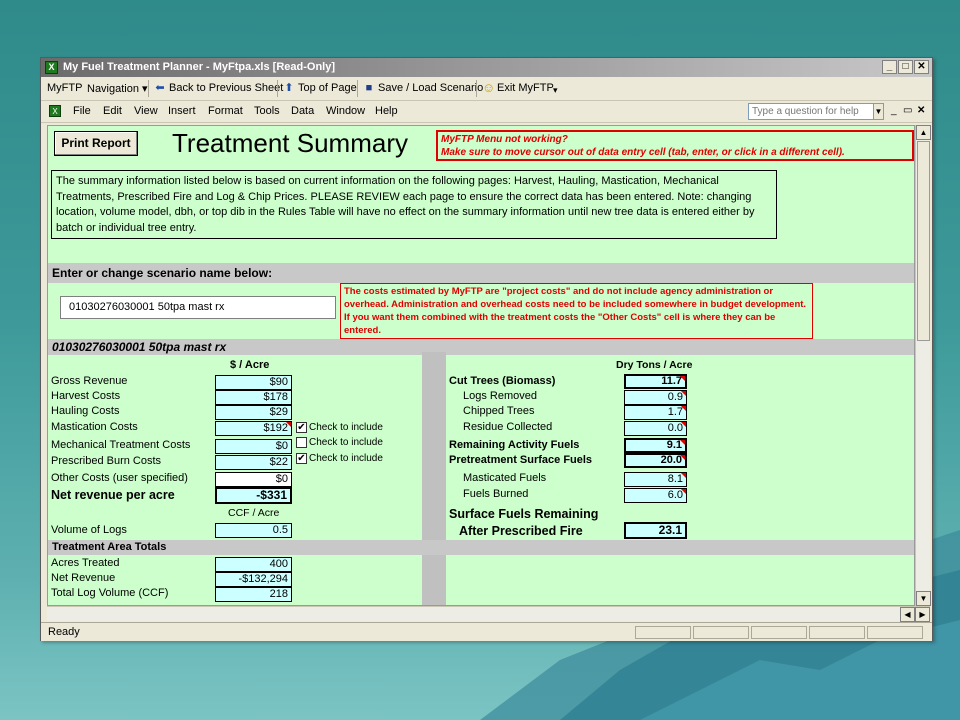 The height and width of the screenshot is (720, 960). What do you see at coordinates (655, 381) in the screenshot?
I see `cut-trees-value: 11.7` at bounding box center [655, 381].